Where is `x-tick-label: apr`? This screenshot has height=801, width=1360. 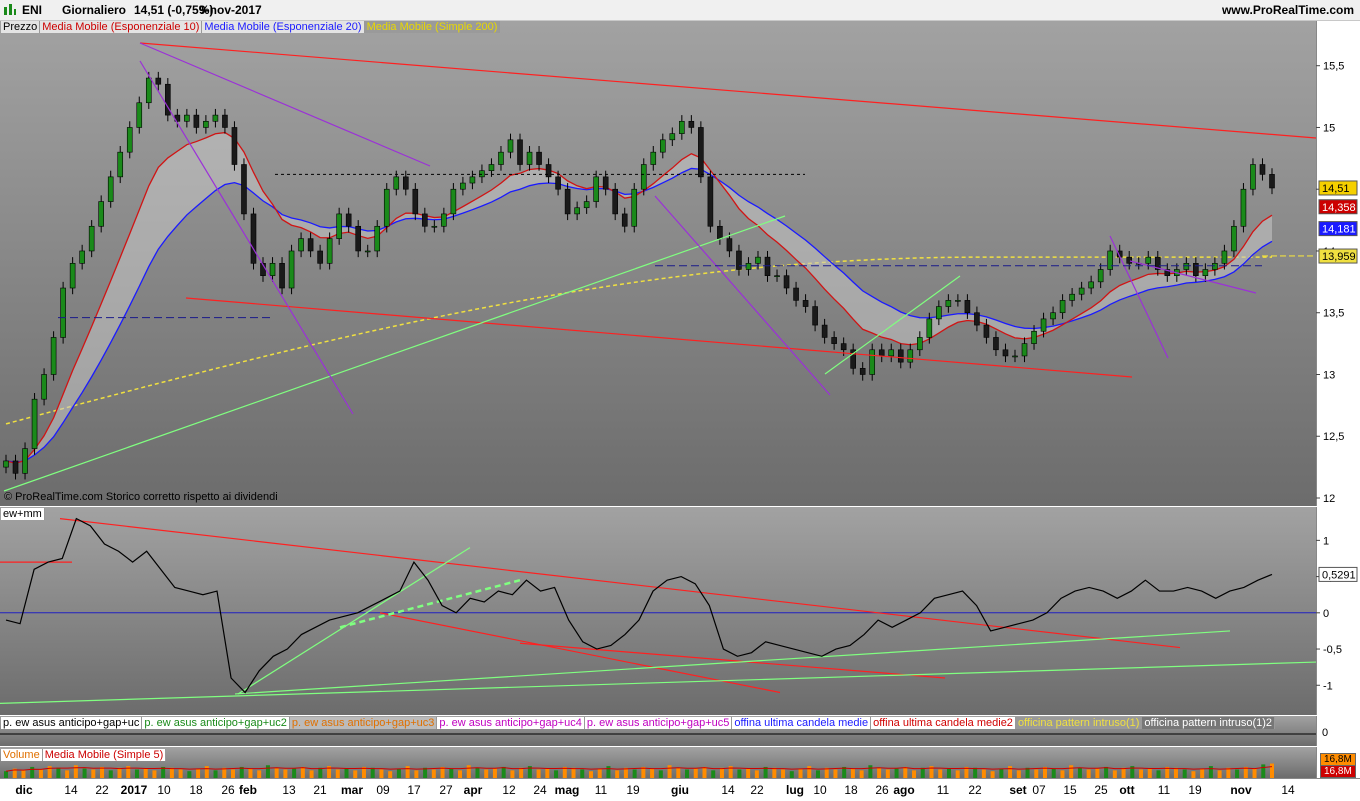
x-tick-label: apr is located at coordinates (473, 790).